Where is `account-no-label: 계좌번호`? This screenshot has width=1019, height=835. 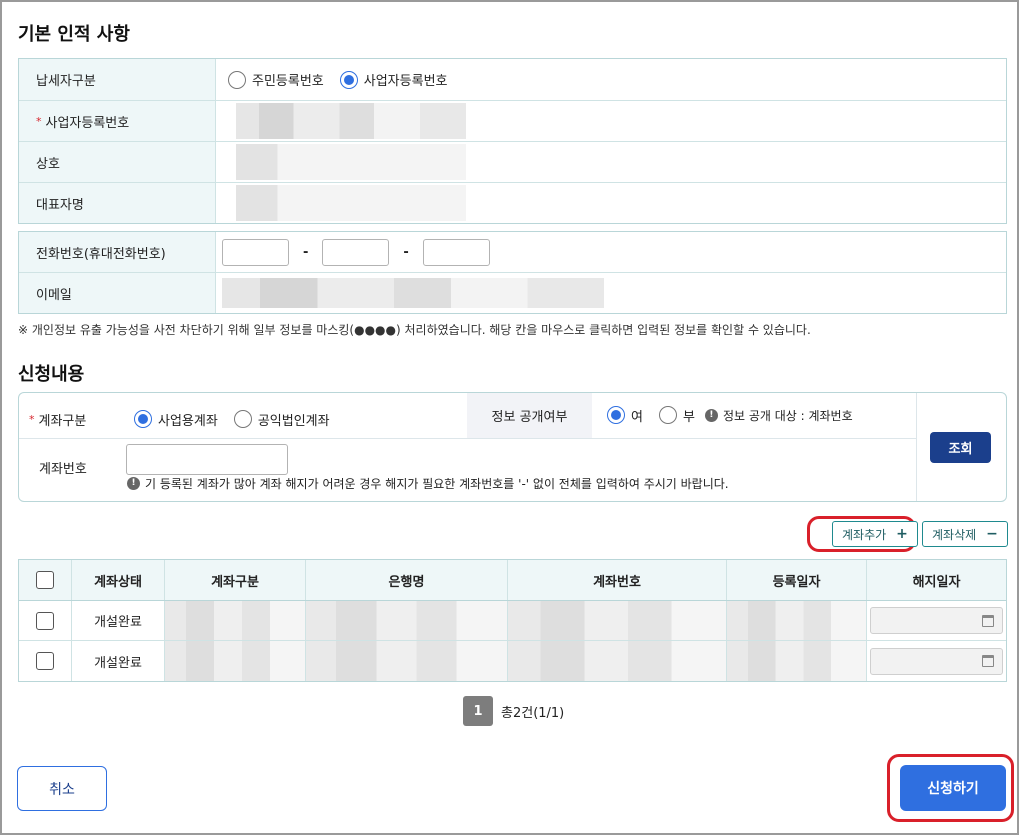 account-no-label: 계좌번호 is located at coordinates (63, 469).